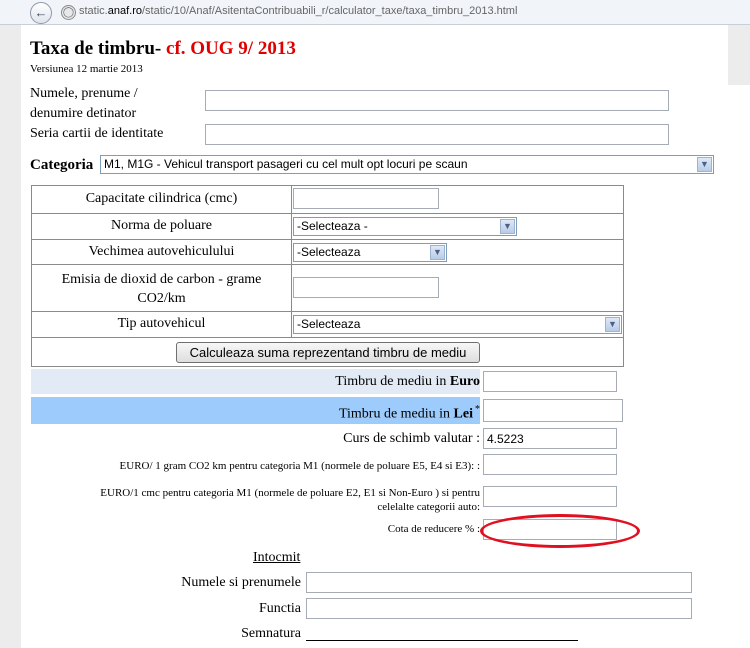 Image resolution: width=750 pixels, height=648 pixels. What do you see at coordinates (62, 165) in the screenshot?
I see `category-label: Categoria` at bounding box center [62, 165].